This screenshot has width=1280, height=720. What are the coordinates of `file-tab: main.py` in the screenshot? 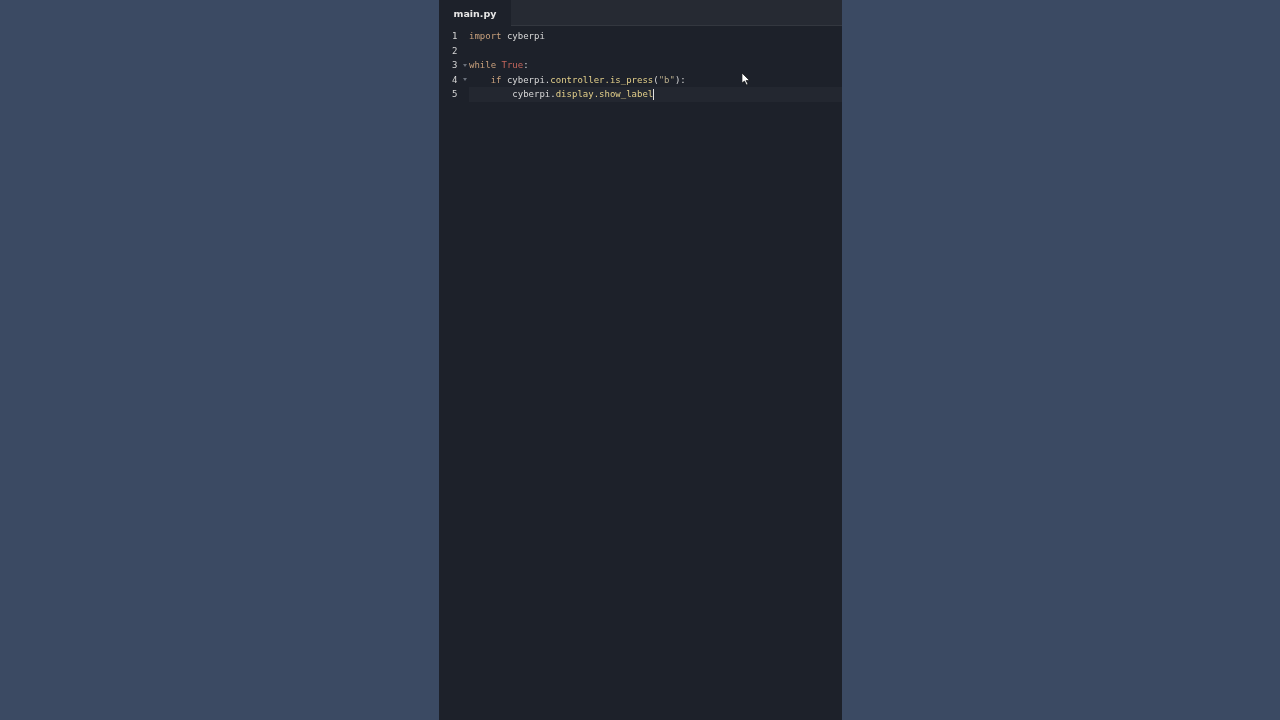 It's located at (475, 13).